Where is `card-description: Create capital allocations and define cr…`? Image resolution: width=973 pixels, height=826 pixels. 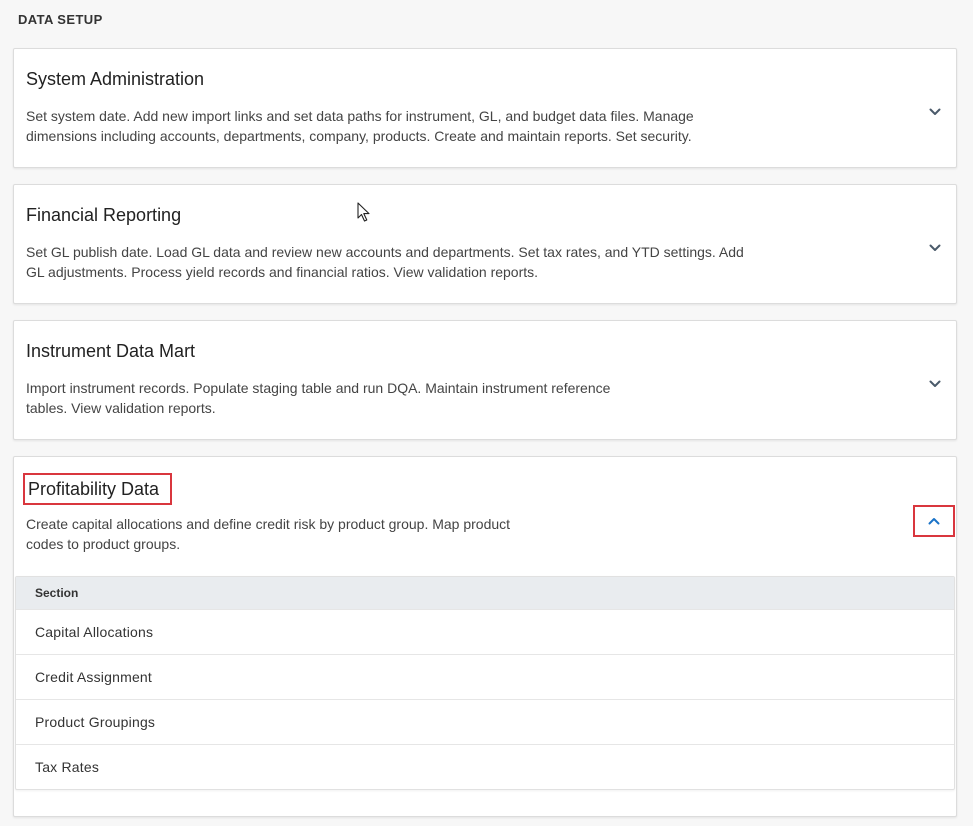
card-description: Create capital allocations and define cr… is located at coordinates (268, 534).